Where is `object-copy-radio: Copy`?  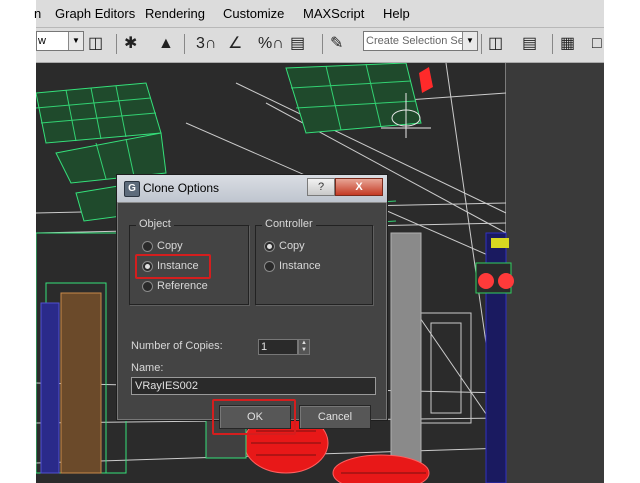 object-copy-radio: Copy is located at coordinates (187, 247).